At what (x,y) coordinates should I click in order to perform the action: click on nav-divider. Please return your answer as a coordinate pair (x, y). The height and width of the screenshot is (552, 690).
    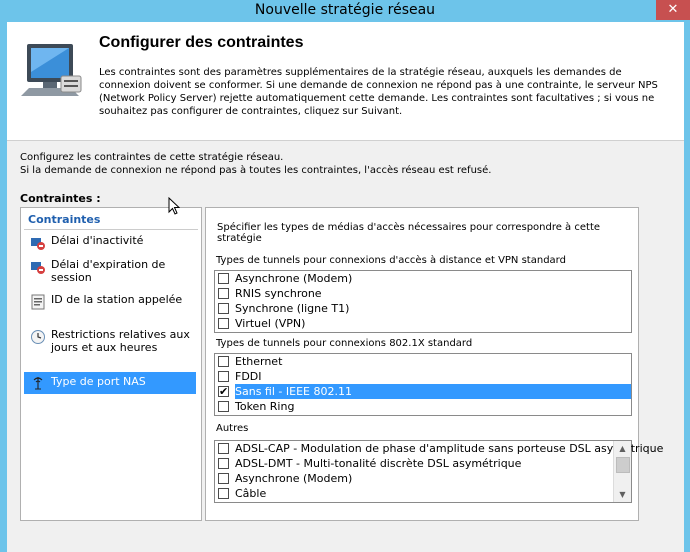
    Looking at the image, I should click on (111, 229).